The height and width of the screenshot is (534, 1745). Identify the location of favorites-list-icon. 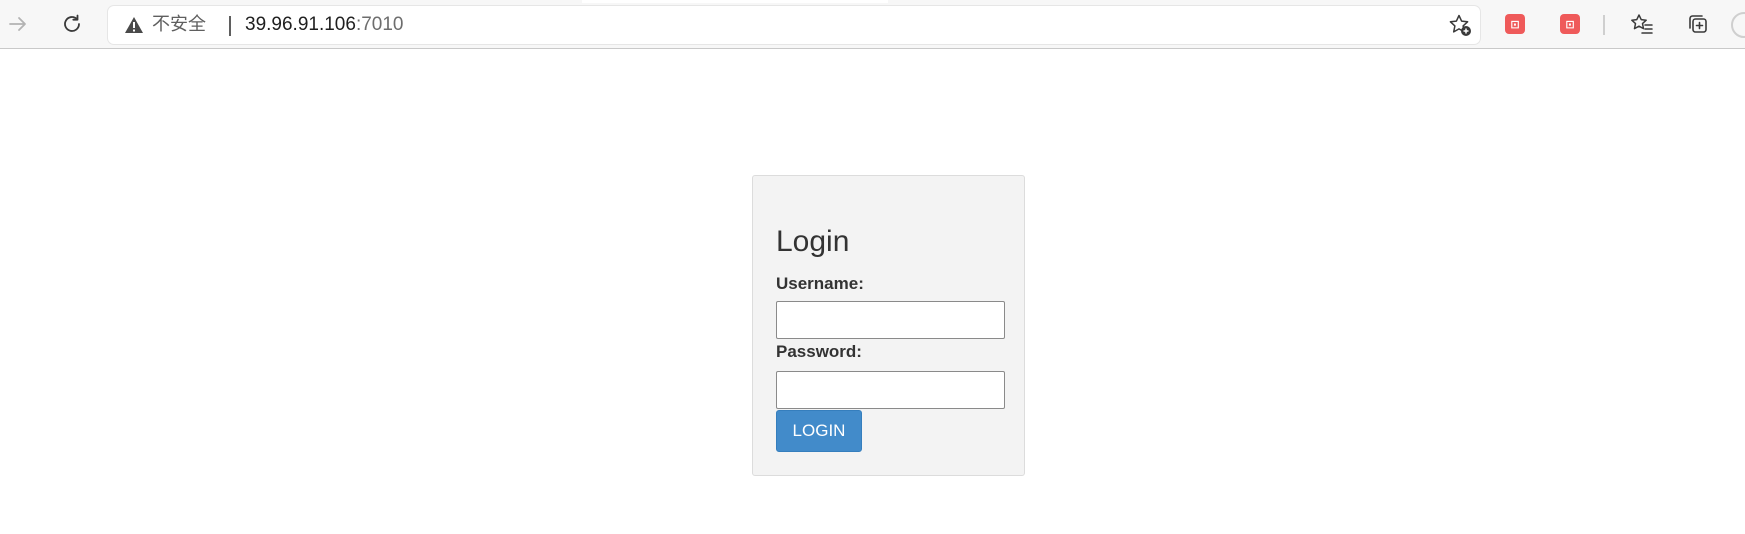
(1642, 24).